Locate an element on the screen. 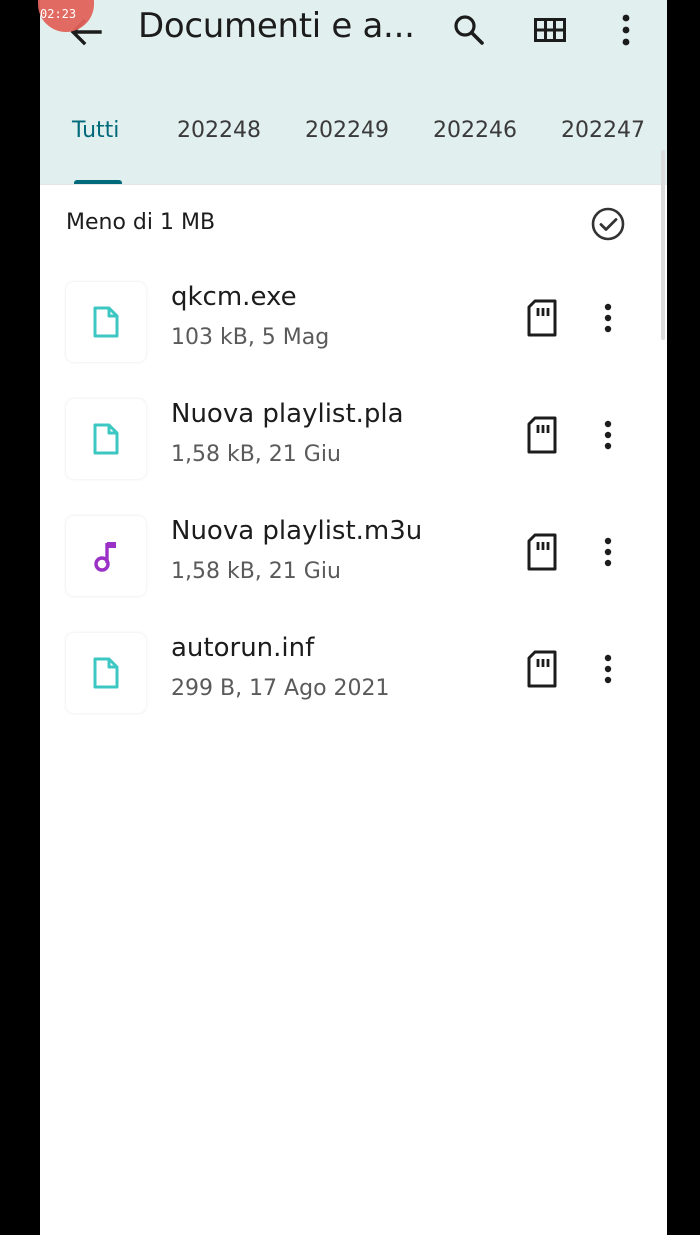 The width and height of the screenshot is (700, 1235). tab-202246: 202246 is located at coordinates (475, 130).